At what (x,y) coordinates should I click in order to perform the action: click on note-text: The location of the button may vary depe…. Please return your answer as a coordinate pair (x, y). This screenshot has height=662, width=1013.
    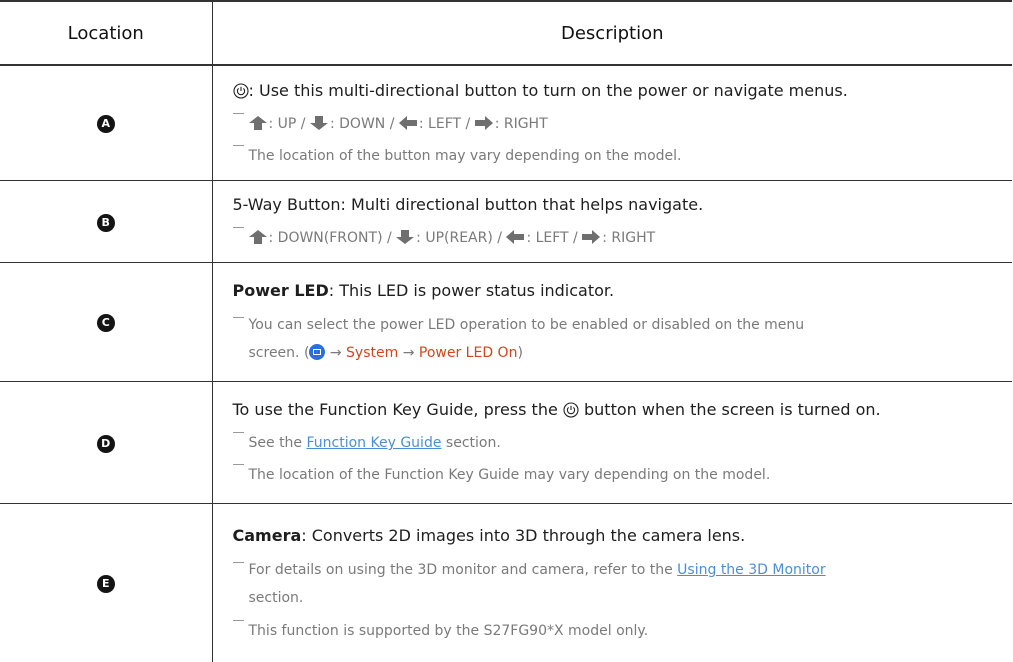
    Looking at the image, I should click on (465, 155).